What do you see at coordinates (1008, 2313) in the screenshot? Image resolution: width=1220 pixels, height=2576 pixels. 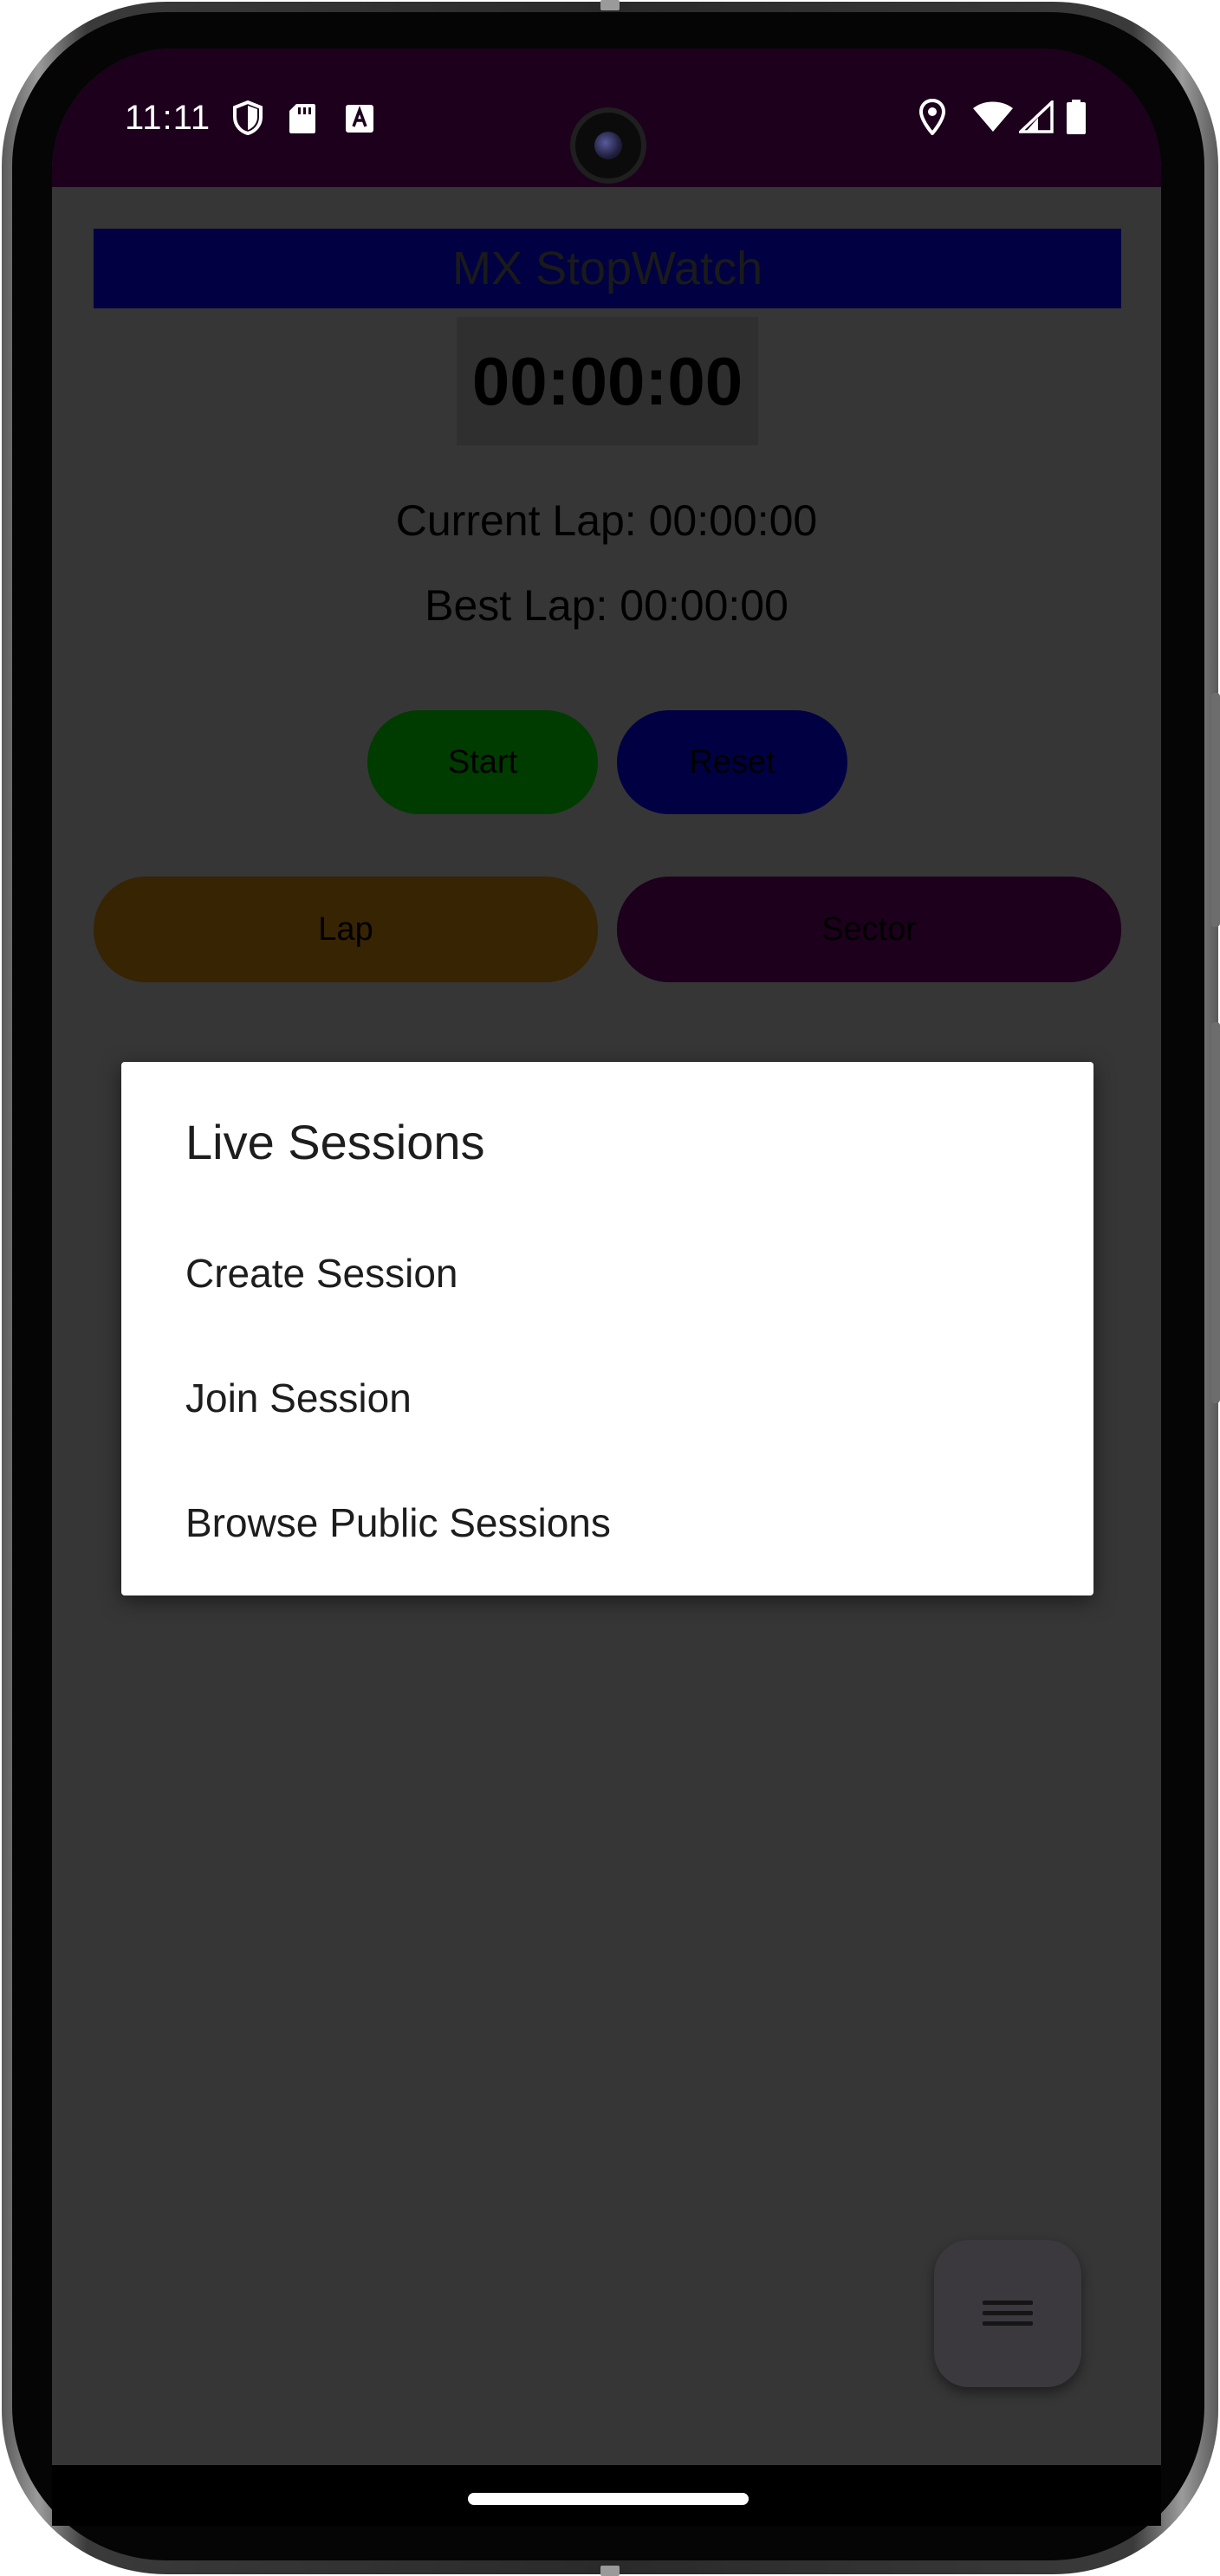 I see `menu-fab-button` at bounding box center [1008, 2313].